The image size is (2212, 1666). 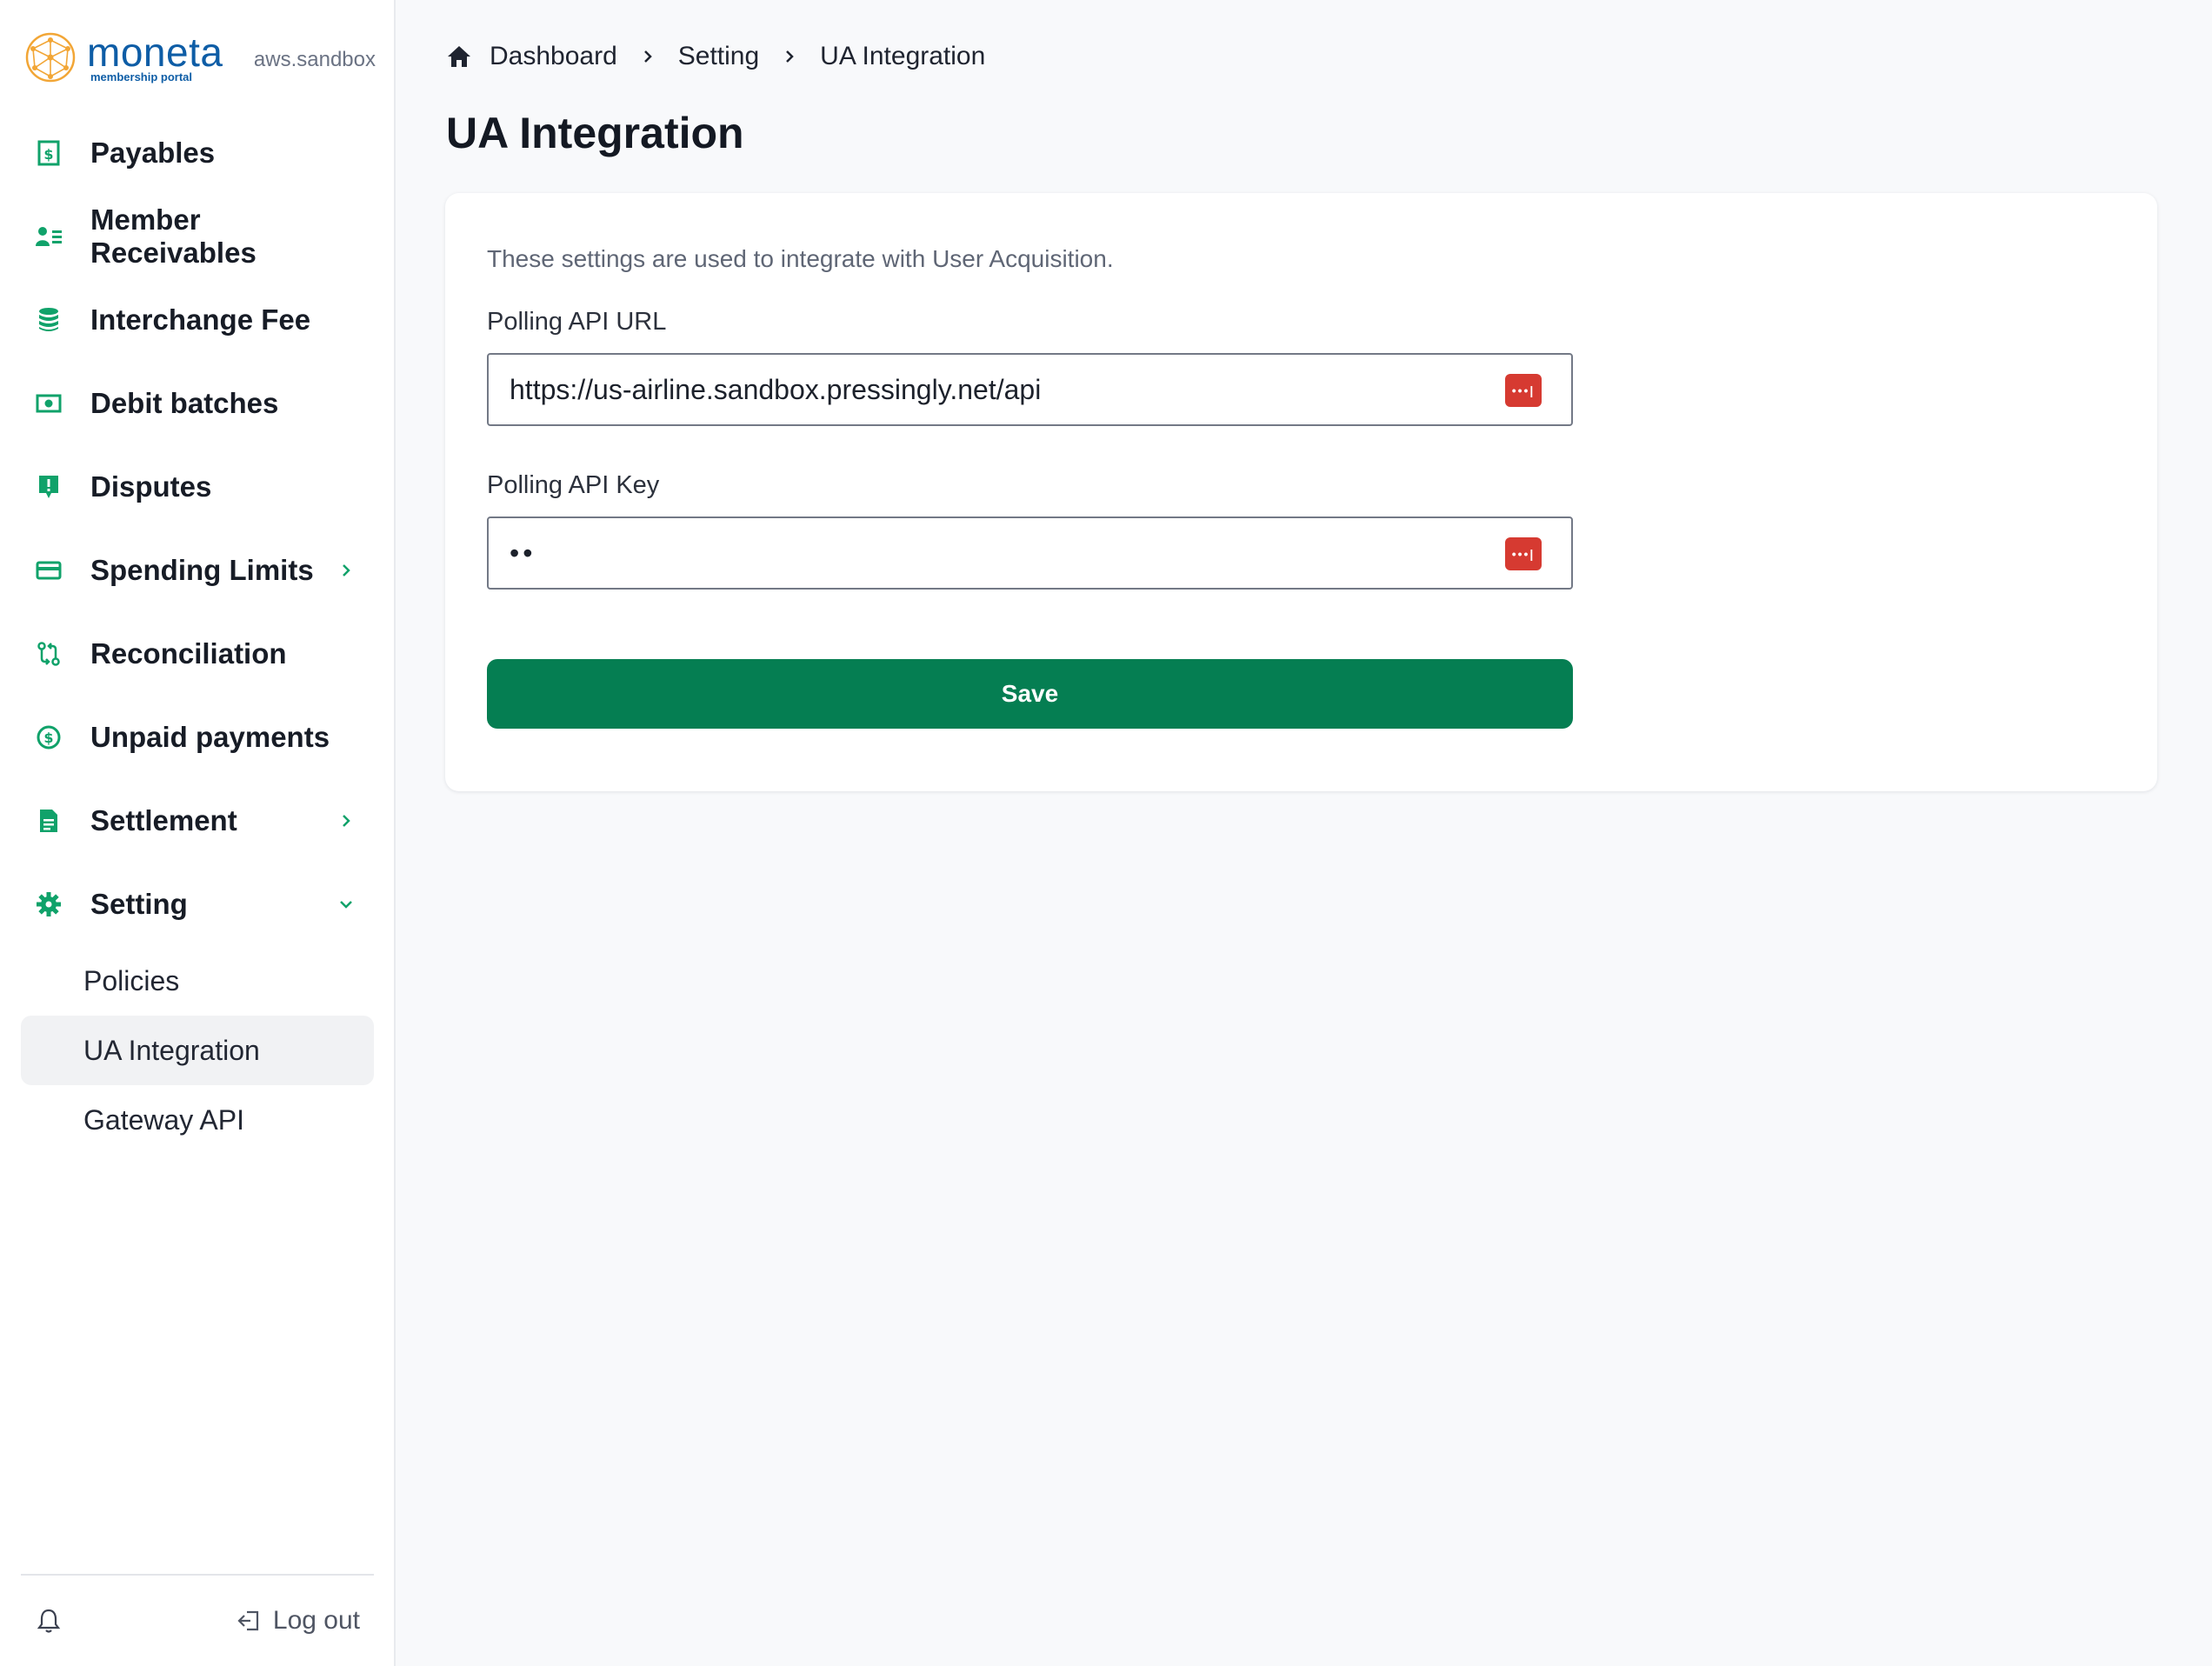 What do you see at coordinates (574, 485) in the screenshot?
I see `polling-key-label: Polling API Key` at bounding box center [574, 485].